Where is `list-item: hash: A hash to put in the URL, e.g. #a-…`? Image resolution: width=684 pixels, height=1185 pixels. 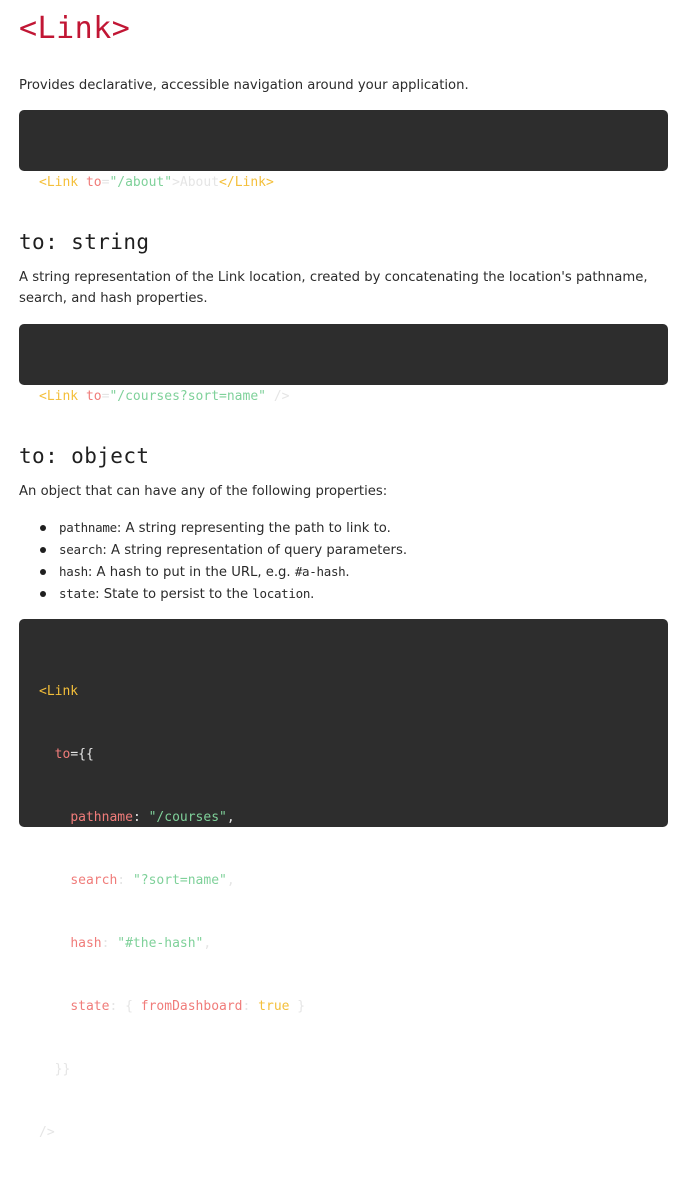
list-item: hash: A hash to put in the URL, e.g. #a-… is located at coordinates (213, 572).